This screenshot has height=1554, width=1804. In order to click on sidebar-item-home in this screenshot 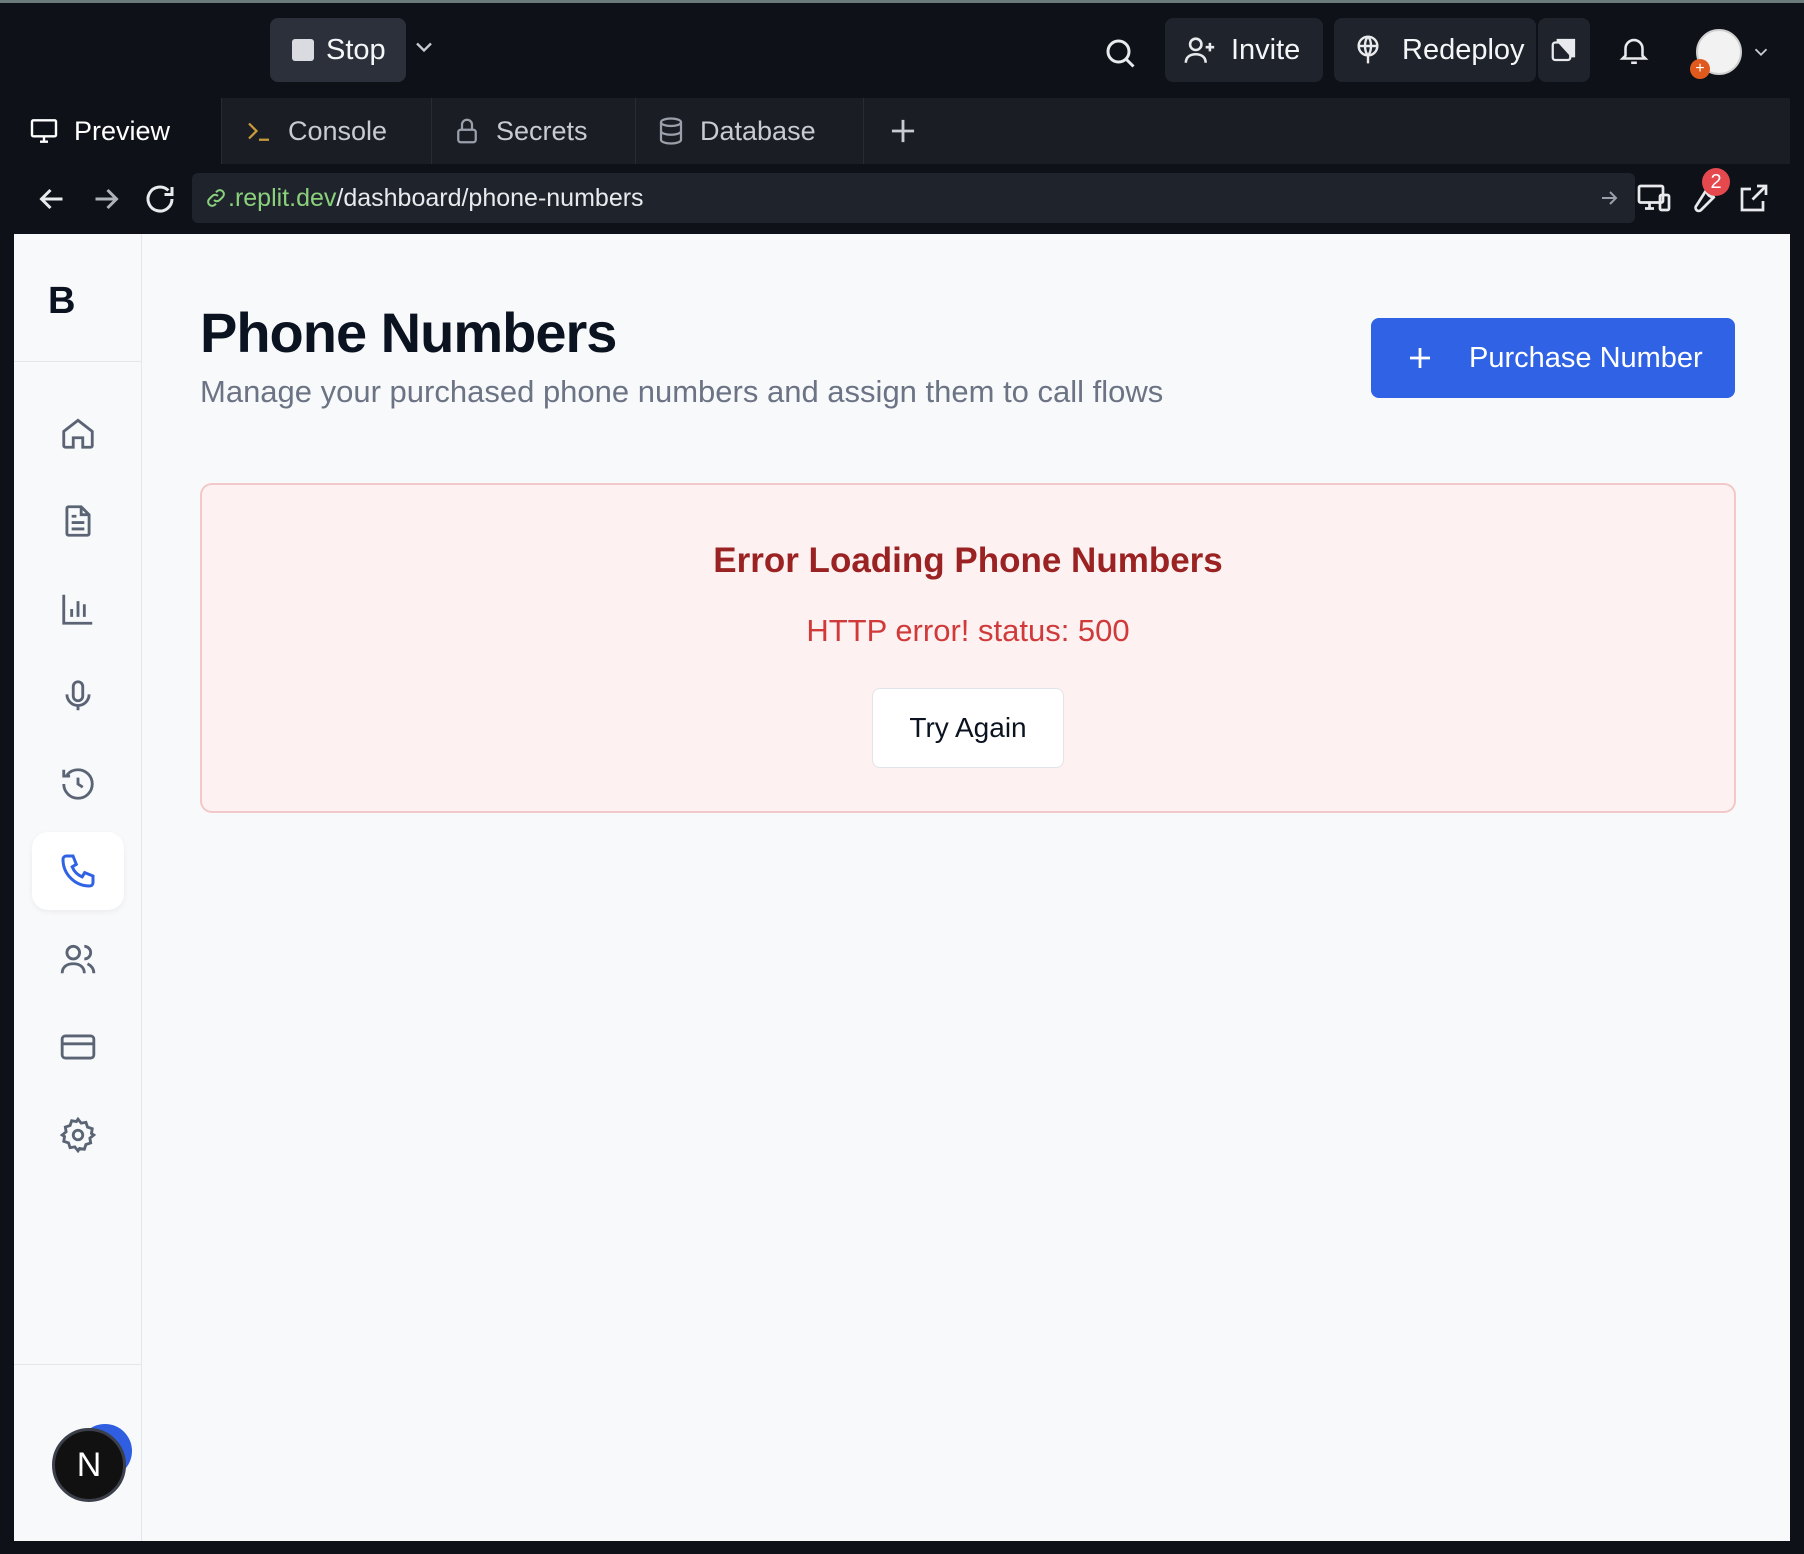, I will do `click(78, 433)`.